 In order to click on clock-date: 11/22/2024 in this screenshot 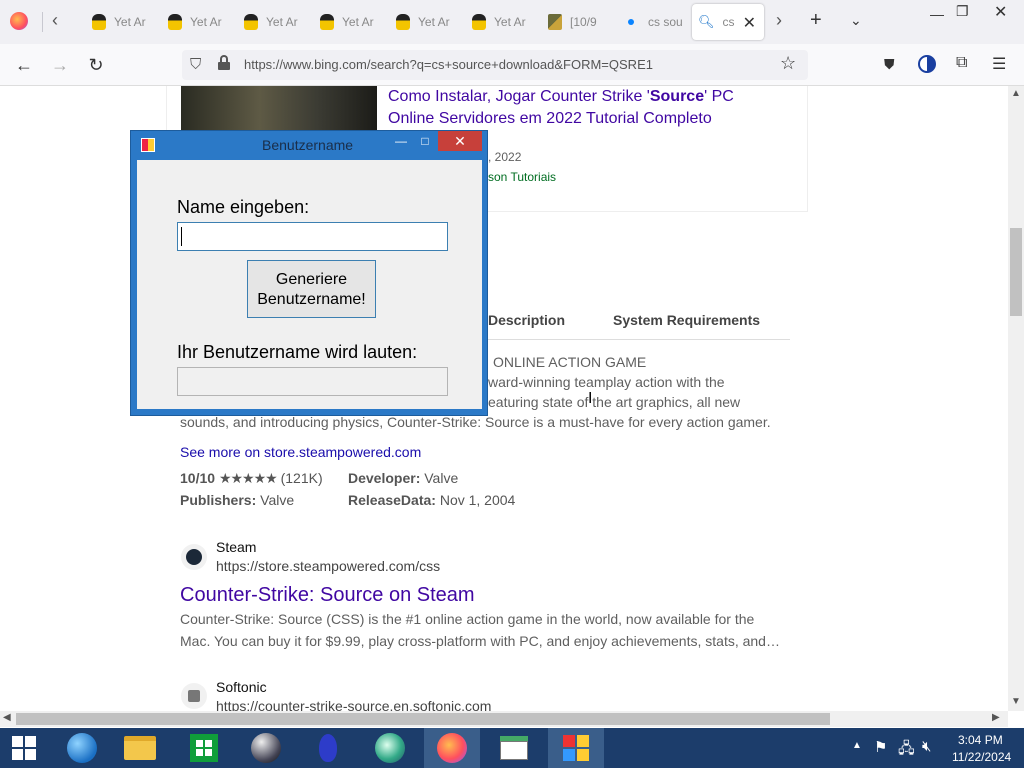, I will do `click(981, 757)`.